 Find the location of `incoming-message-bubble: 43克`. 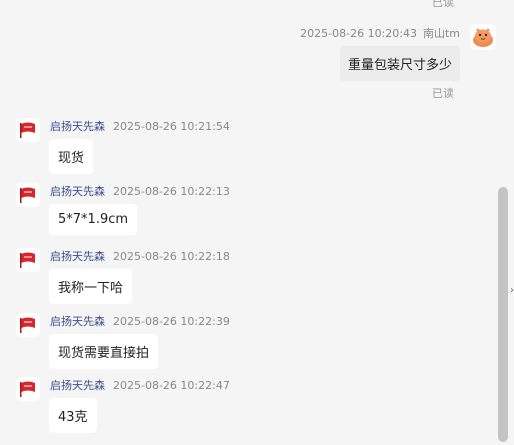

incoming-message-bubble: 43克 is located at coordinates (73, 415).